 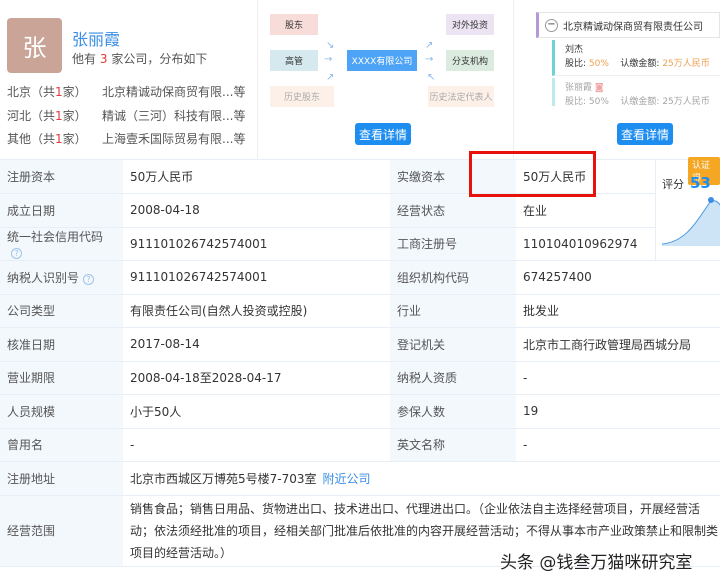 What do you see at coordinates (61, 344) in the screenshot?
I see `field-label: 核准日期` at bounding box center [61, 344].